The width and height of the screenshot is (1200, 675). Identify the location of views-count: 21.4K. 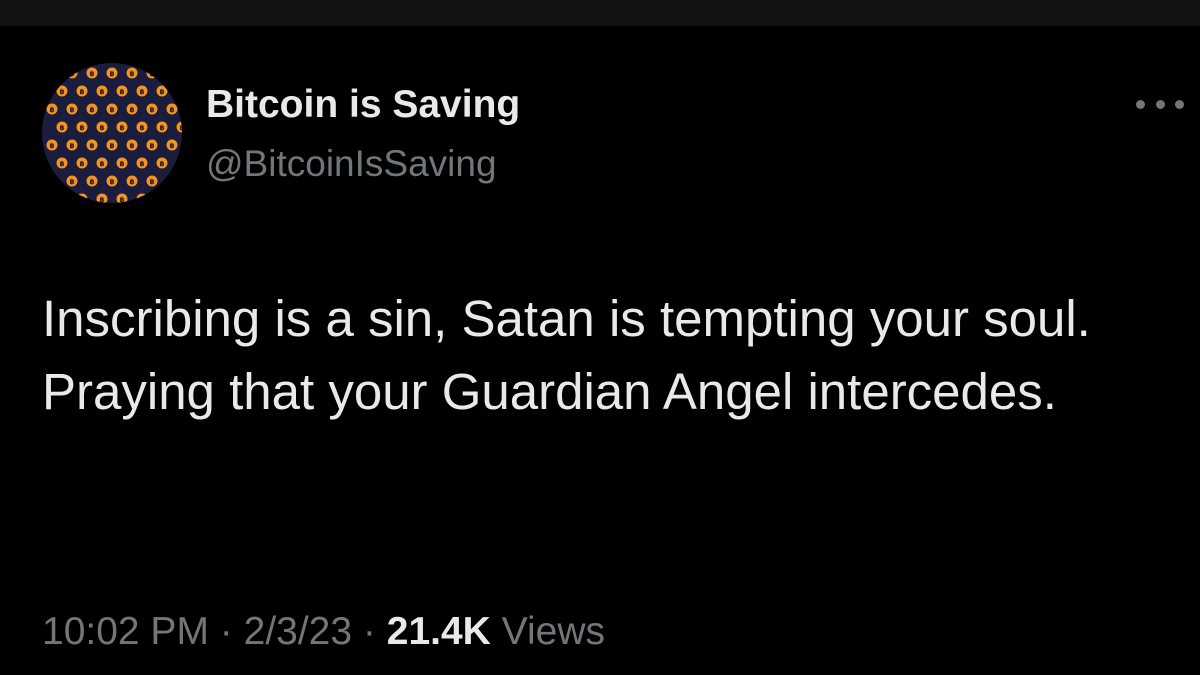
(439, 631).